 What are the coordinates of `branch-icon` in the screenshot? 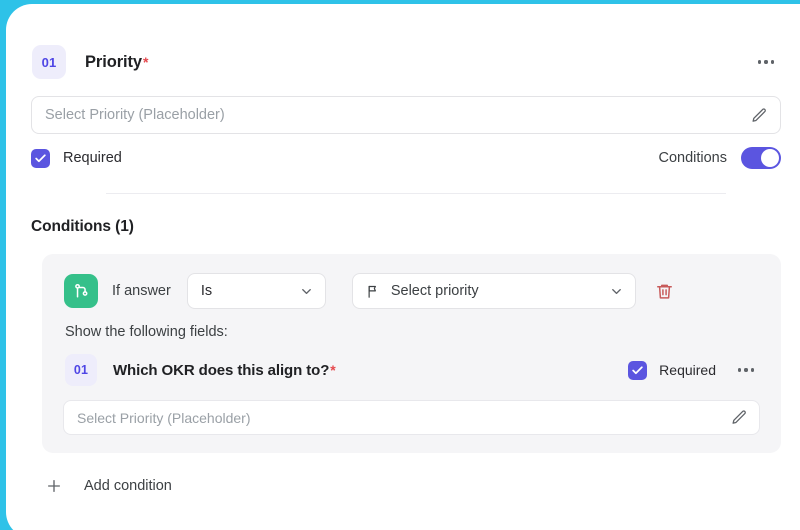 It's located at (80, 290).